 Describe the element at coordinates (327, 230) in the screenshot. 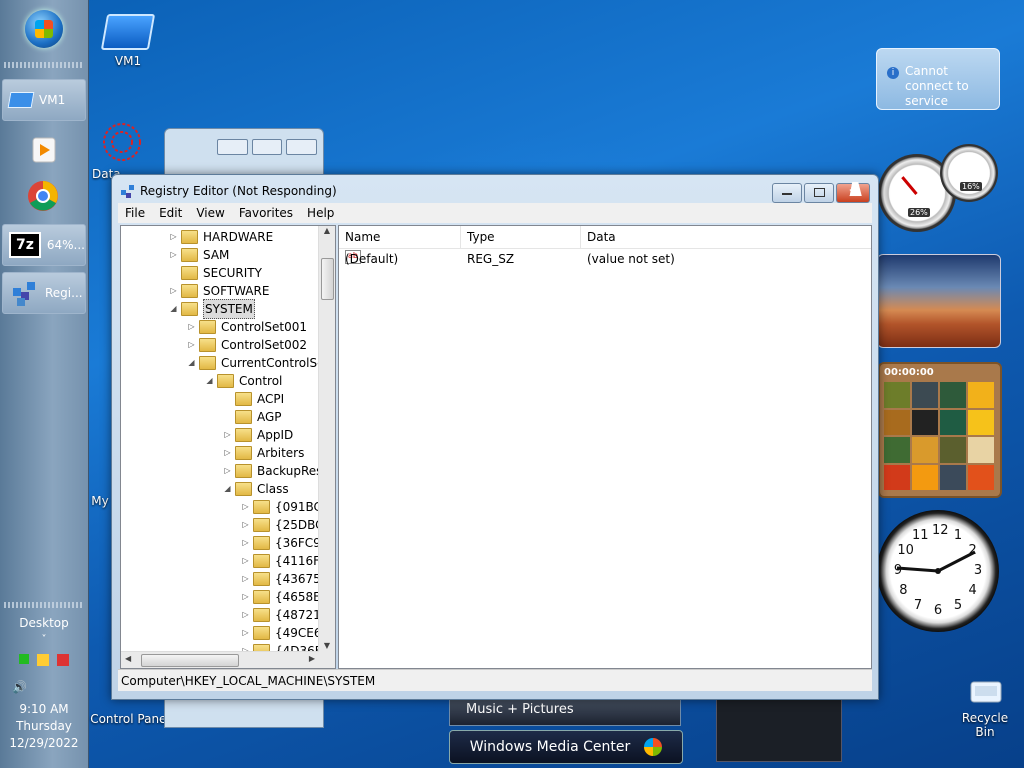

I see `scroll-up-icon: ▲` at that location.